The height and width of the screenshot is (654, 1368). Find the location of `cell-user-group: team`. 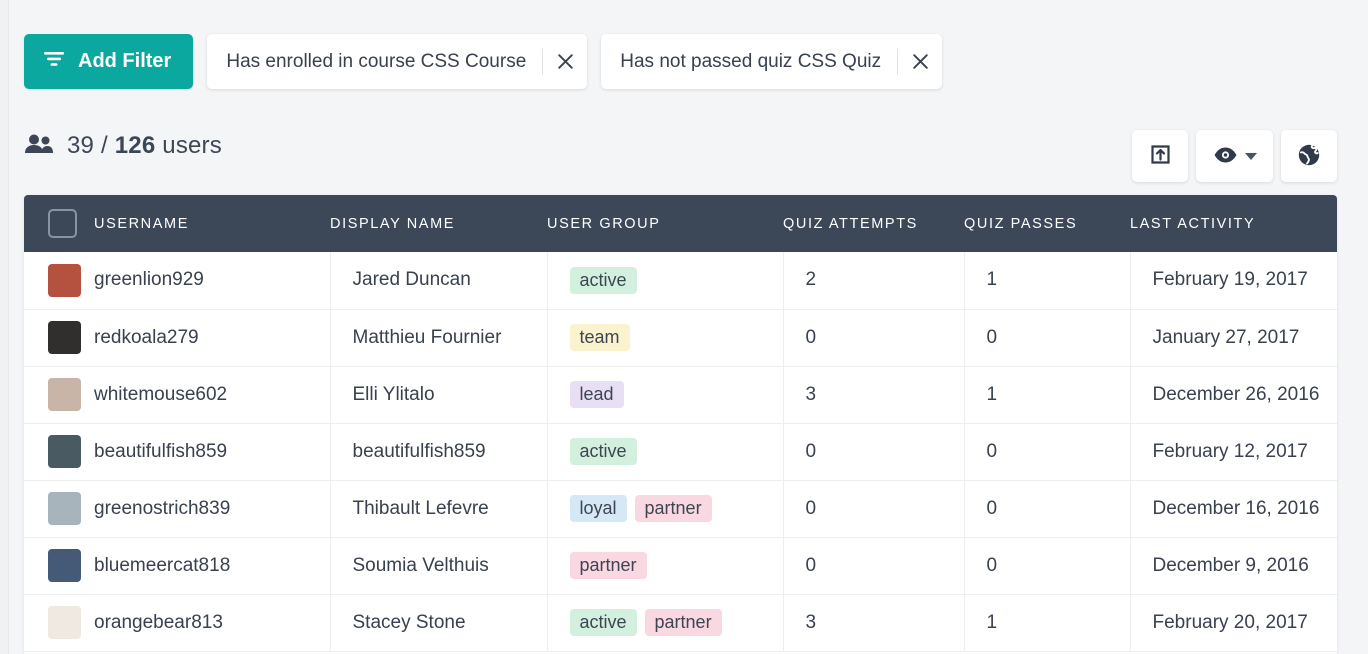

cell-user-group: team is located at coordinates (665, 338).